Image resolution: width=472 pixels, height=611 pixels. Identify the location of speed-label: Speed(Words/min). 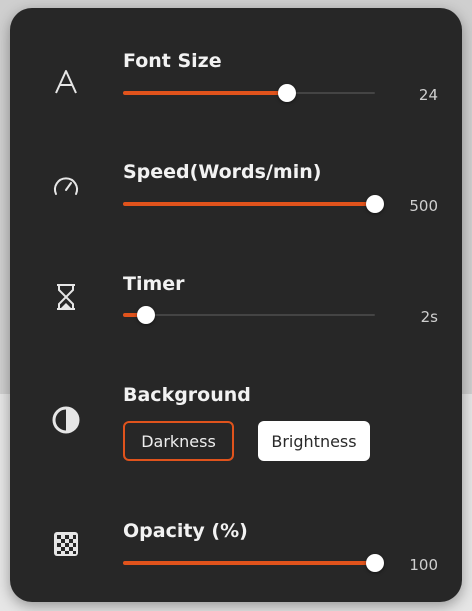
(222, 172).